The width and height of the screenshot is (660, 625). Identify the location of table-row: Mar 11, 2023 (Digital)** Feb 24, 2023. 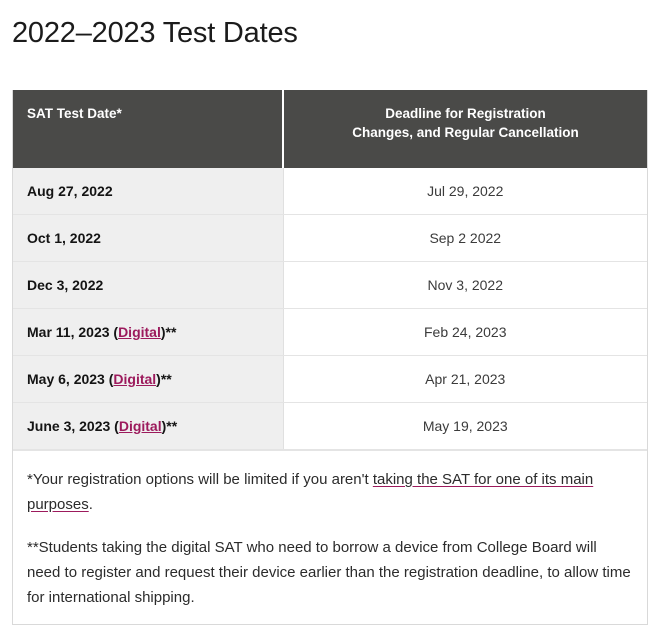
(330, 332).